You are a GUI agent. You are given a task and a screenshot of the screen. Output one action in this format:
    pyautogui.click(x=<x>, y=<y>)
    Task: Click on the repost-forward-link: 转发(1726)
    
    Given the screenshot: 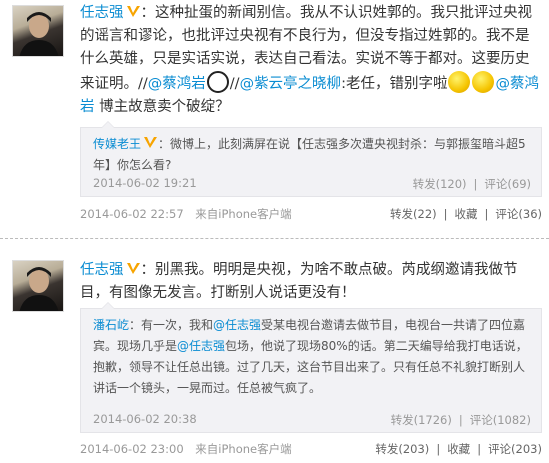 What is the action you would take?
    pyautogui.click(x=421, y=420)
    